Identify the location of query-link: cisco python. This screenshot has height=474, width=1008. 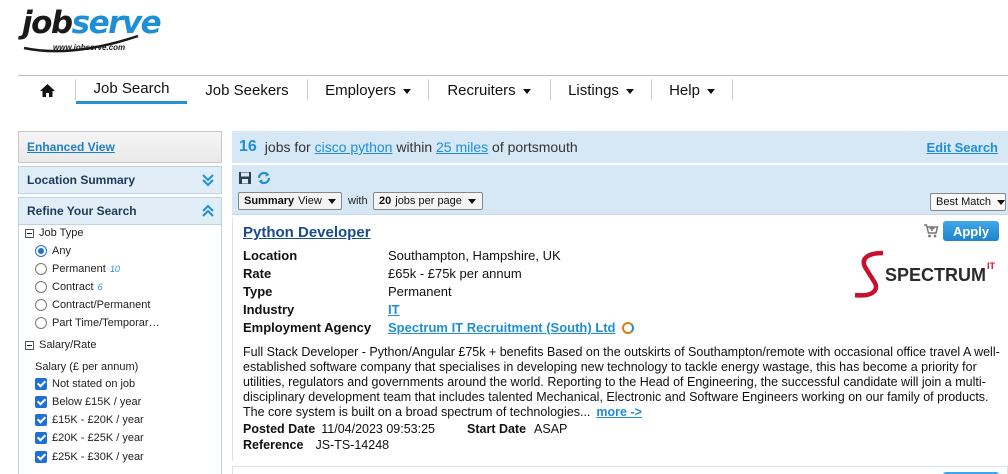
(354, 147).